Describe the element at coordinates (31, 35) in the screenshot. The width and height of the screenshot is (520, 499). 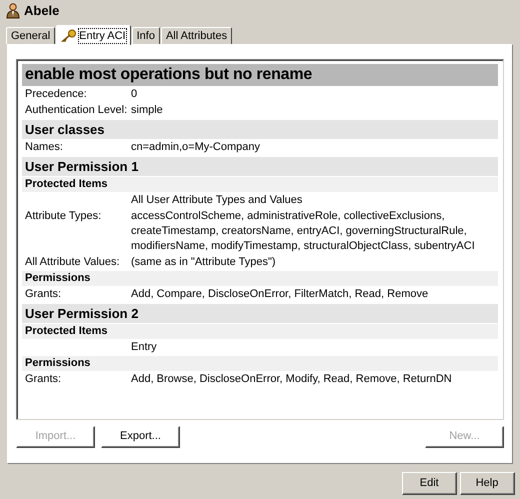
I see `tab: General` at that location.